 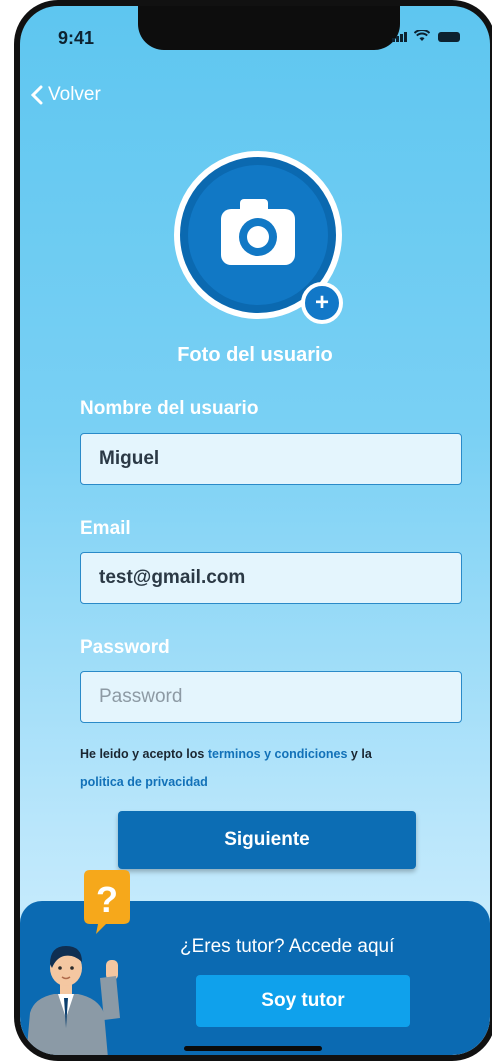 What do you see at coordinates (359, 754) in the screenshot?
I see `terms-middle: y la` at bounding box center [359, 754].